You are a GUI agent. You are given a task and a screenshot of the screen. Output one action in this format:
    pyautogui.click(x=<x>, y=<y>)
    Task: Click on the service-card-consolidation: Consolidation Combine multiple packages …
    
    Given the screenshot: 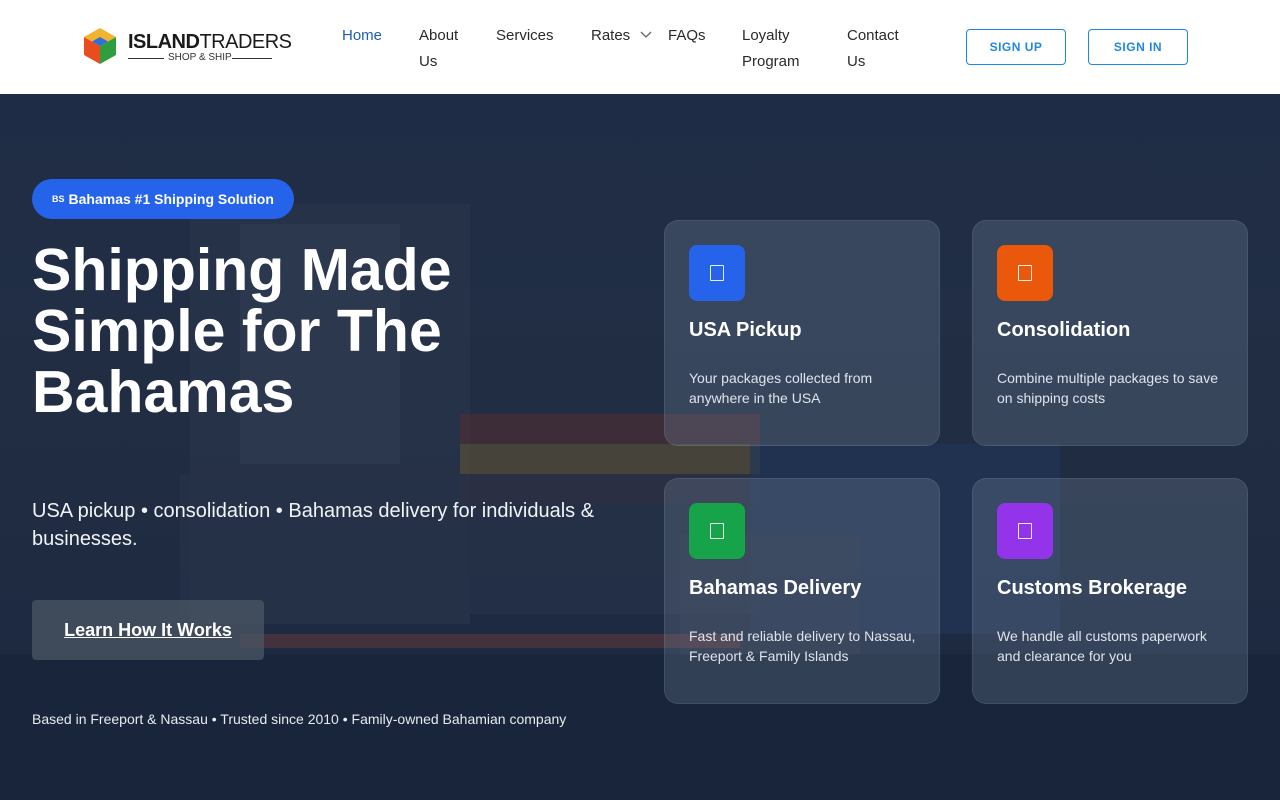 What is the action you would take?
    pyautogui.click(x=1110, y=333)
    